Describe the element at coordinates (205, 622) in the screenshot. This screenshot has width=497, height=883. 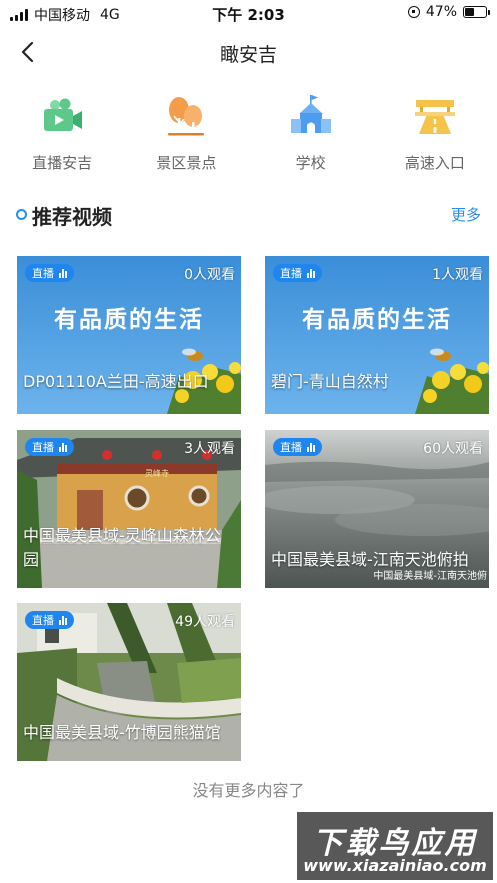
I see `viewer-count: 49人观看` at that location.